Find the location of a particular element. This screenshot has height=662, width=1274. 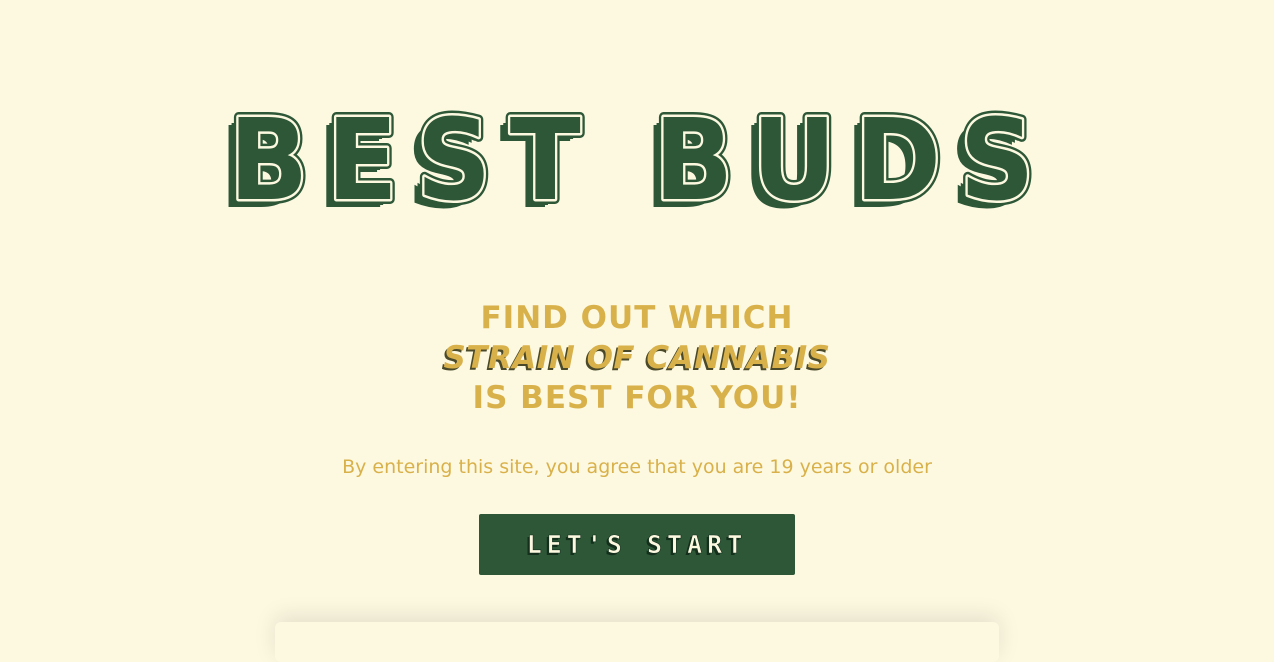

tagline-line-3: IS BEST FOR YOU! is located at coordinates (637, 398).